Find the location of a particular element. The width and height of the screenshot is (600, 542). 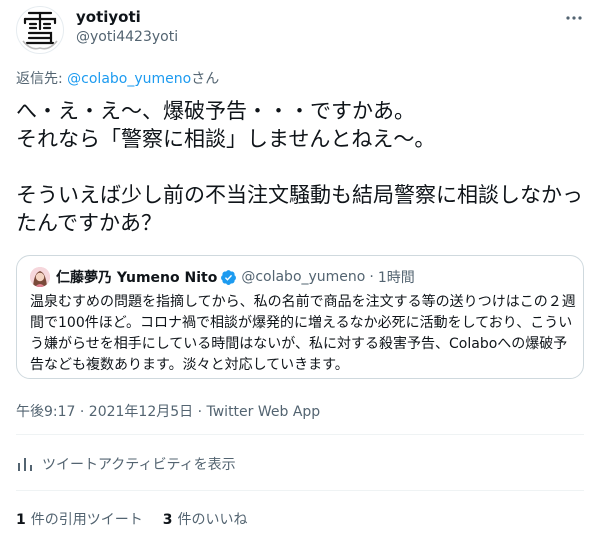

quote-label: 件の引用ツイート is located at coordinates (86, 520).